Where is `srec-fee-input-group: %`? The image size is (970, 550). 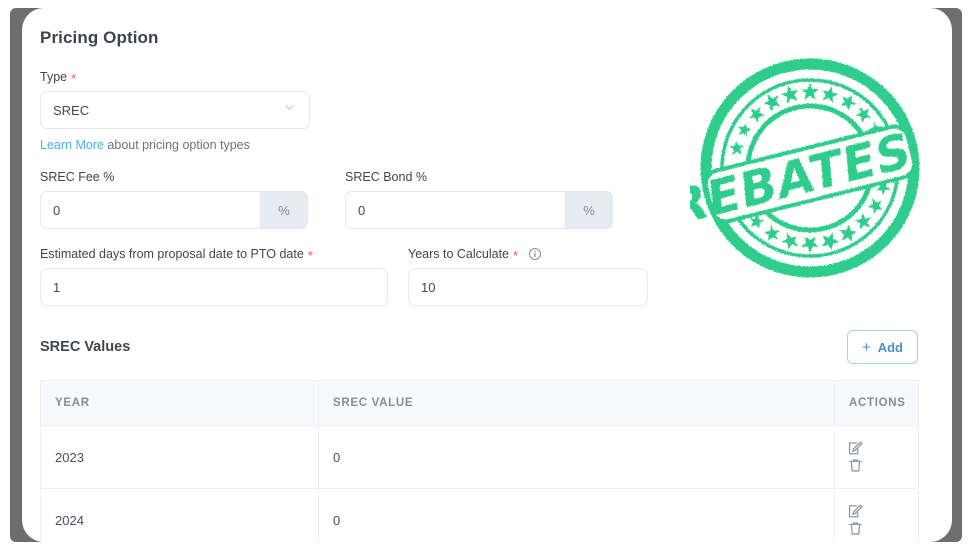 srec-fee-input-group: % is located at coordinates (174, 210).